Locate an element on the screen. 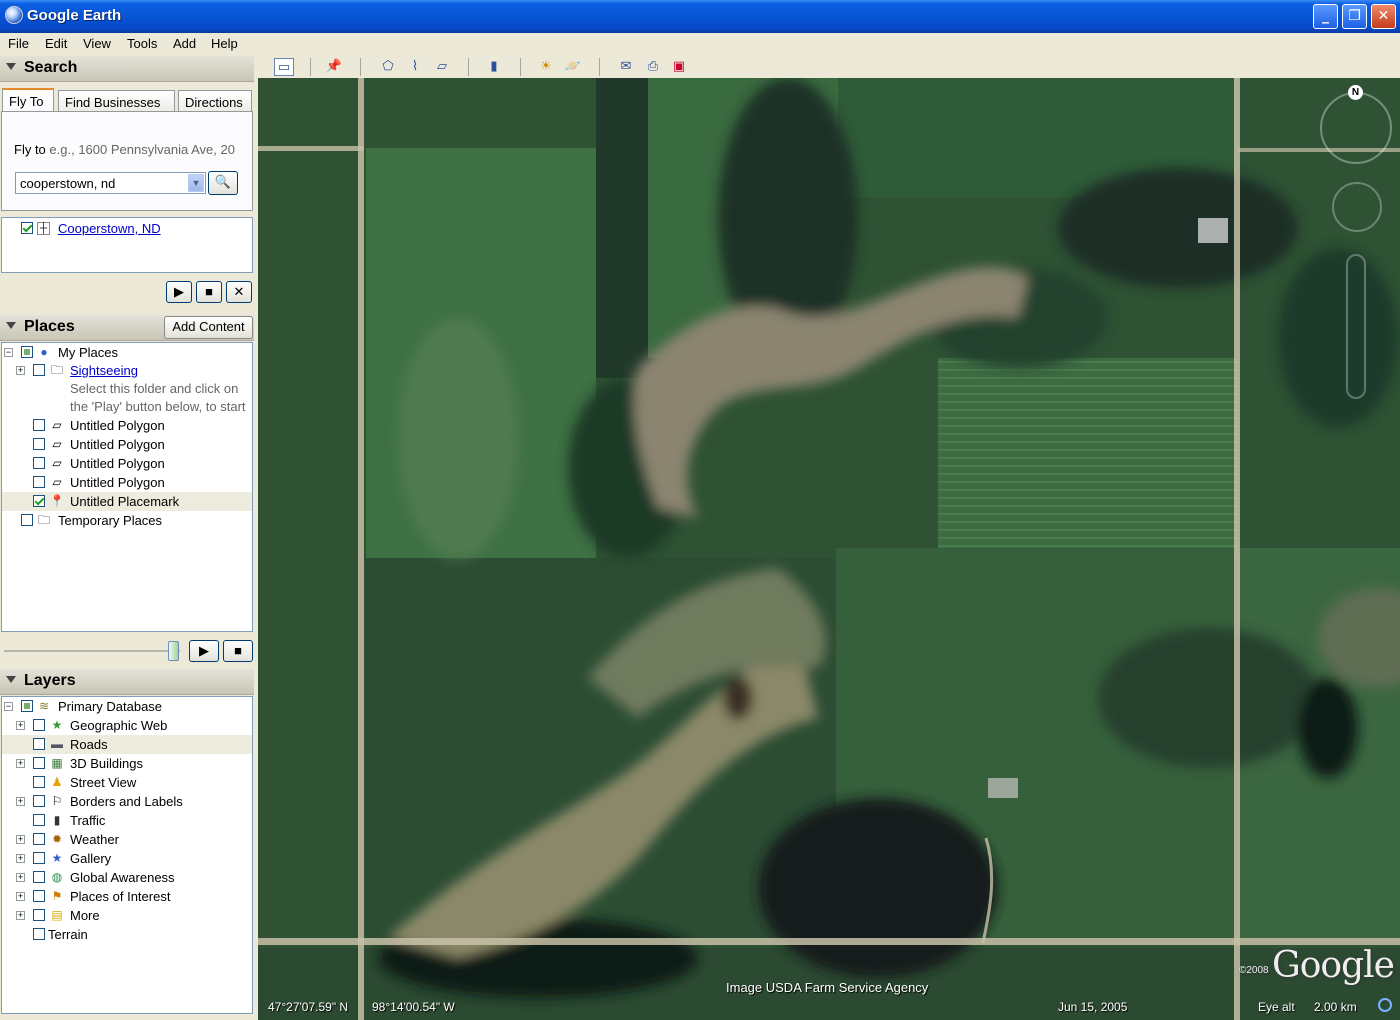 The image size is (1400, 1020). tour-slider-thumb is located at coordinates (173, 651).